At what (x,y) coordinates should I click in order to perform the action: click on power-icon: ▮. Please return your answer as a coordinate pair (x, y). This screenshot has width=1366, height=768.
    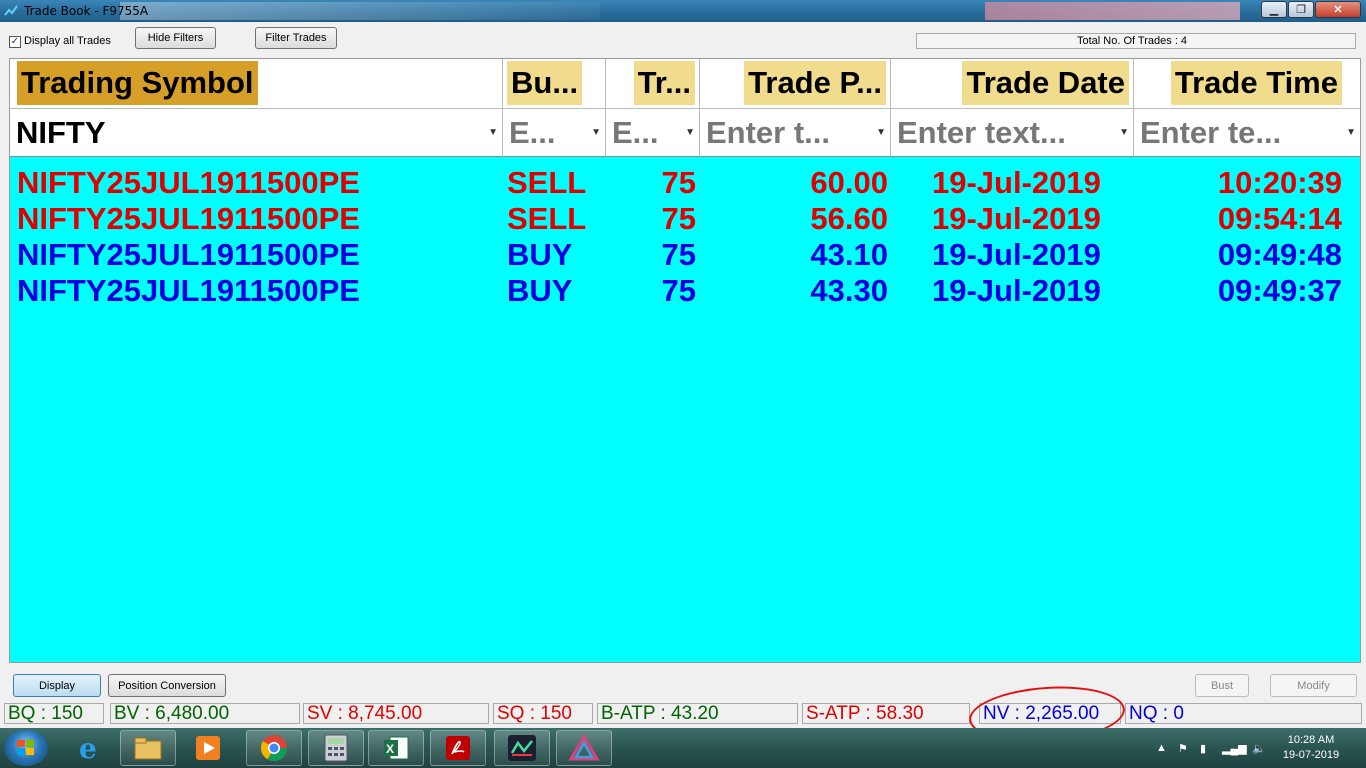
    Looking at the image, I should click on (1203, 748).